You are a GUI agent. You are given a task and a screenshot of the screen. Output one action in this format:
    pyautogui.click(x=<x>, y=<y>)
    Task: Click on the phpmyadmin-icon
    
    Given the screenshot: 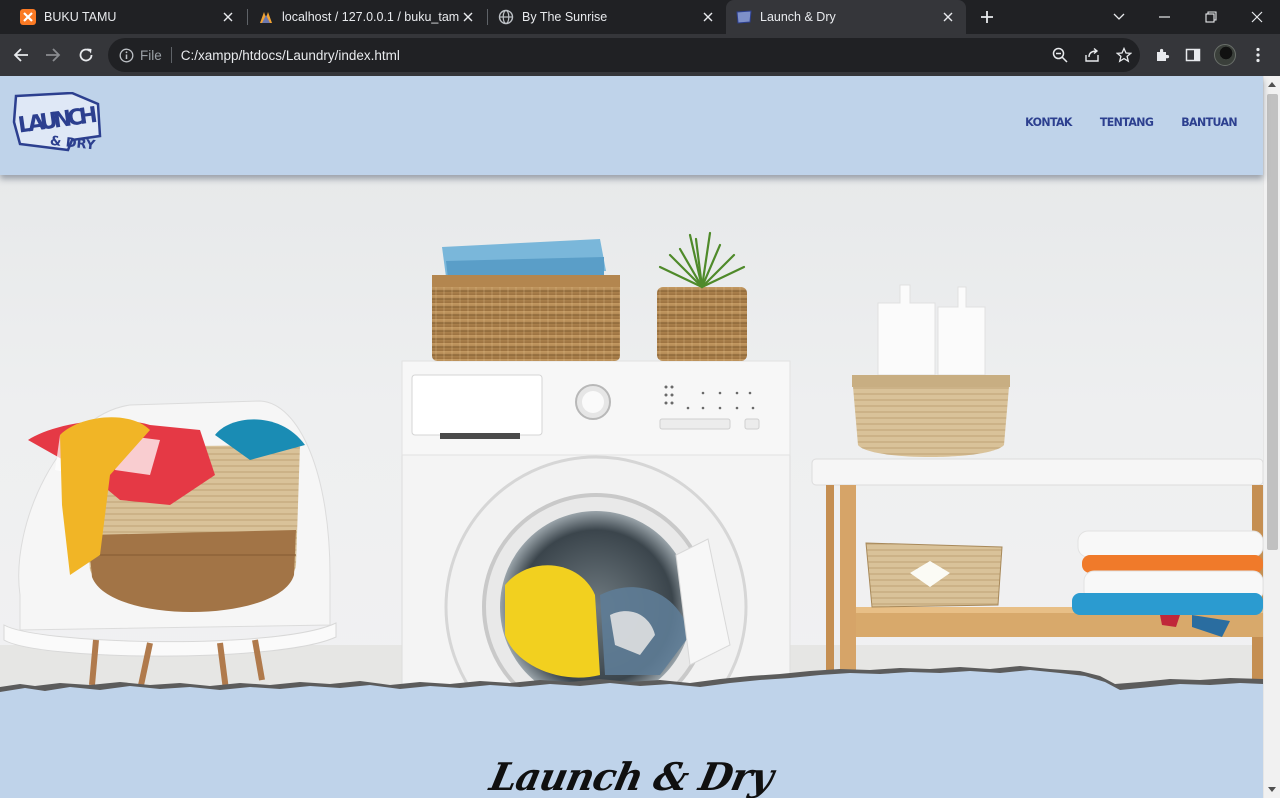 What is the action you would take?
    pyautogui.click(x=266, y=17)
    